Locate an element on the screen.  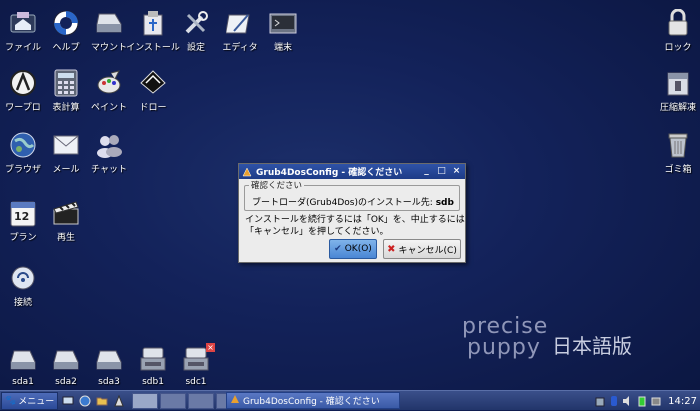
usb-drive-icon is located at coordinates (153, 360).